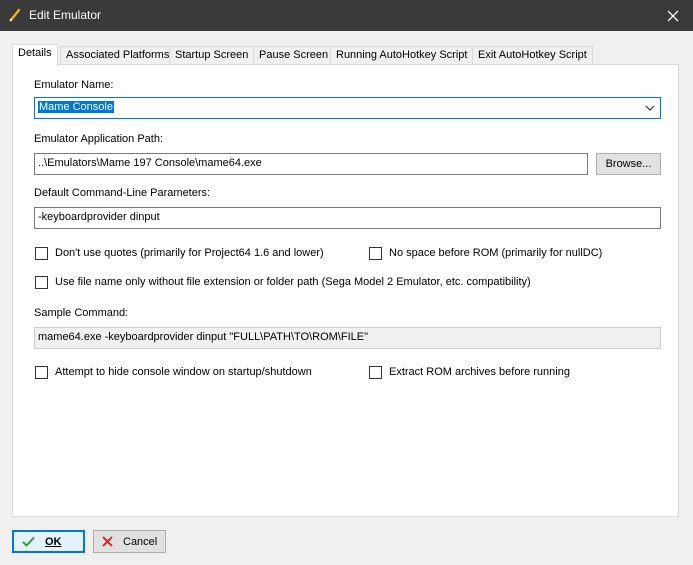 Image resolution: width=693 pixels, height=565 pixels. What do you see at coordinates (311, 164) in the screenshot?
I see `app-path-input: ..\Emulators\Mame 197 Console\mame64.exe` at bounding box center [311, 164].